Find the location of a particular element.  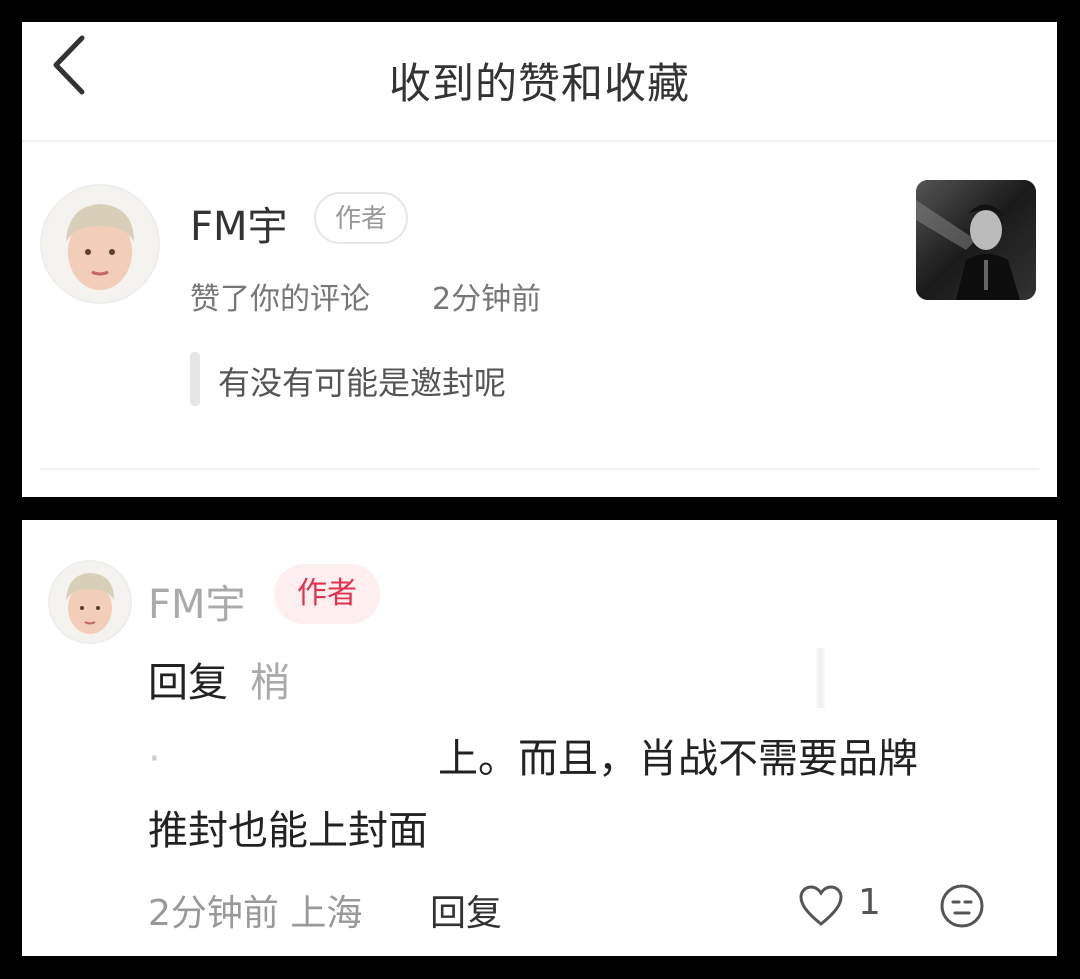

quoted-comment: 有没有可能是邀封呢 is located at coordinates (362, 381).